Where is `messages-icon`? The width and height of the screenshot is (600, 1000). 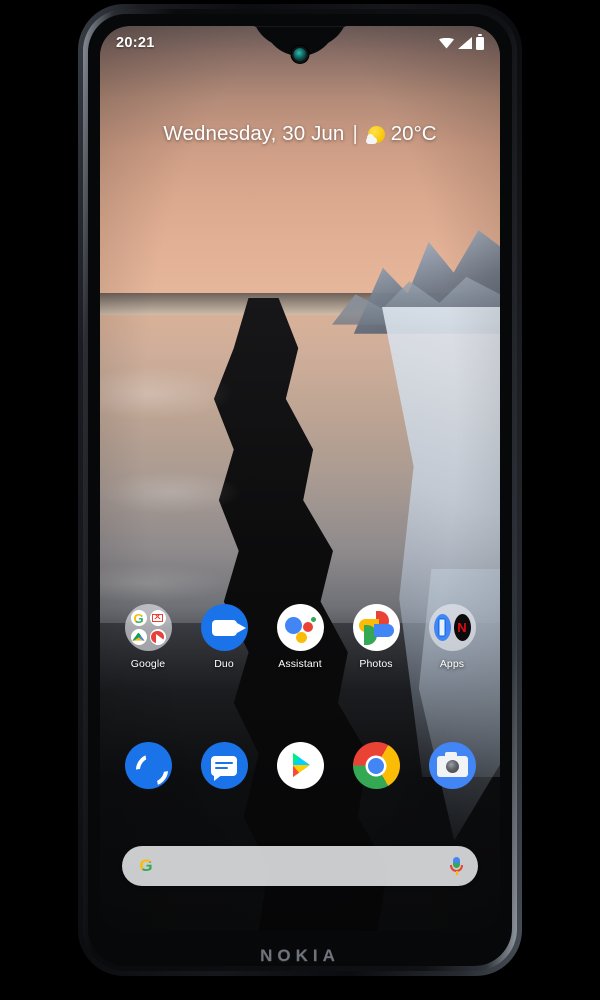 messages-icon is located at coordinates (224, 765).